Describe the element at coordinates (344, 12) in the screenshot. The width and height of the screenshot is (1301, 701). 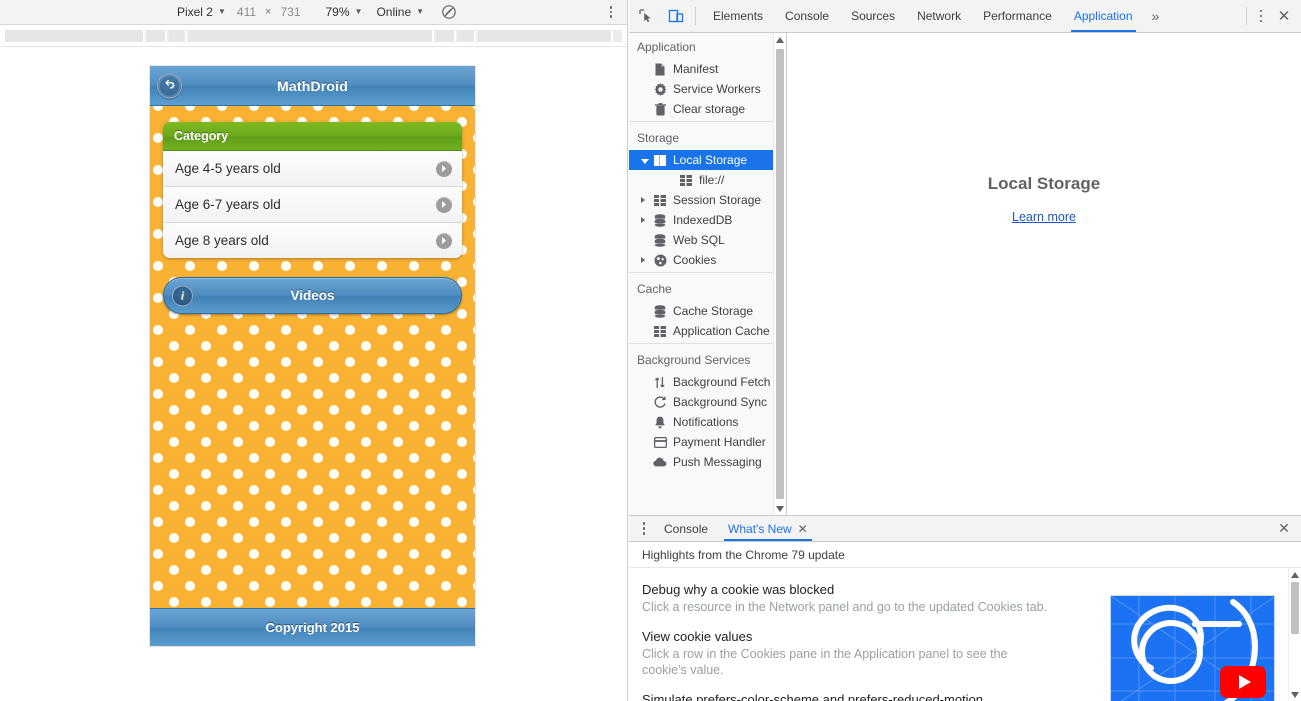
I see `zoom-select: 79% ▼` at that location.